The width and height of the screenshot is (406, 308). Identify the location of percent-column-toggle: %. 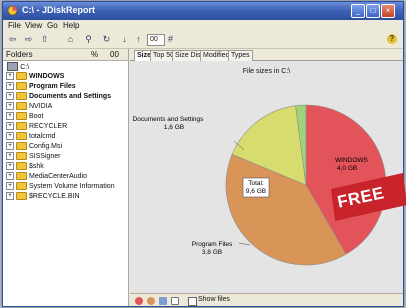
(94, 54).